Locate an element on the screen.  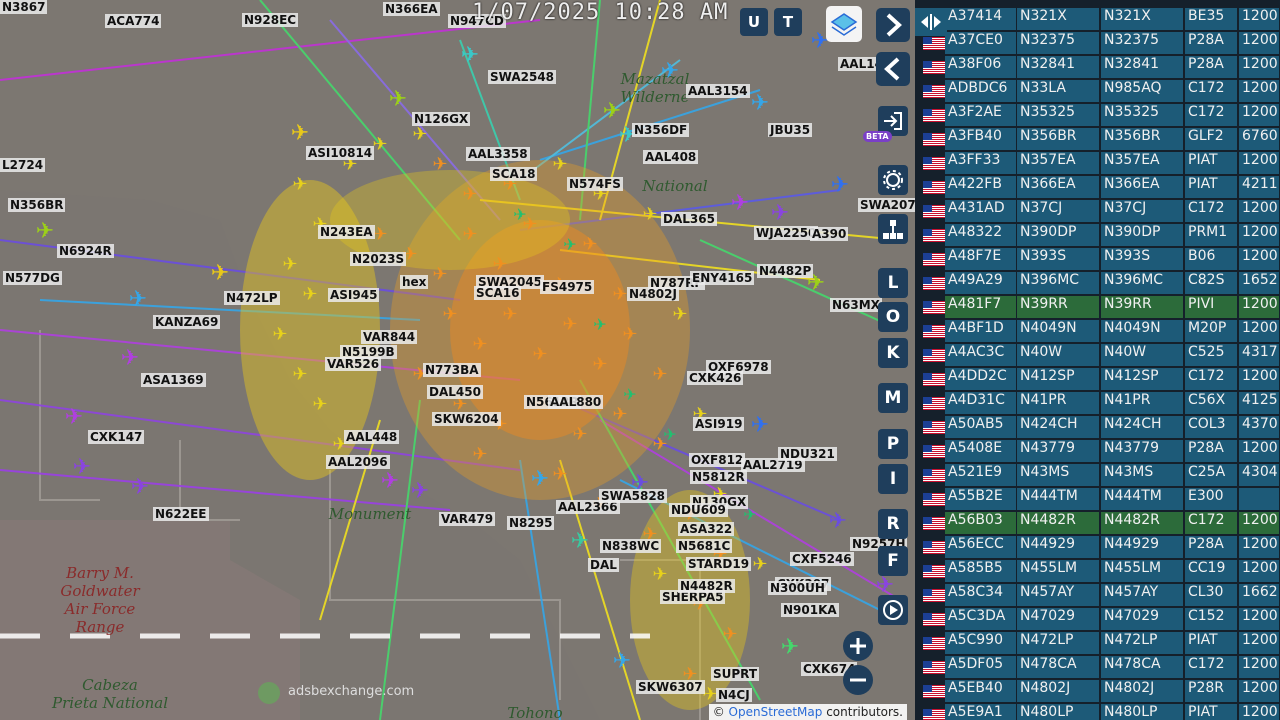
aircraft-label: N5681C is located at coordinates (704, 546).